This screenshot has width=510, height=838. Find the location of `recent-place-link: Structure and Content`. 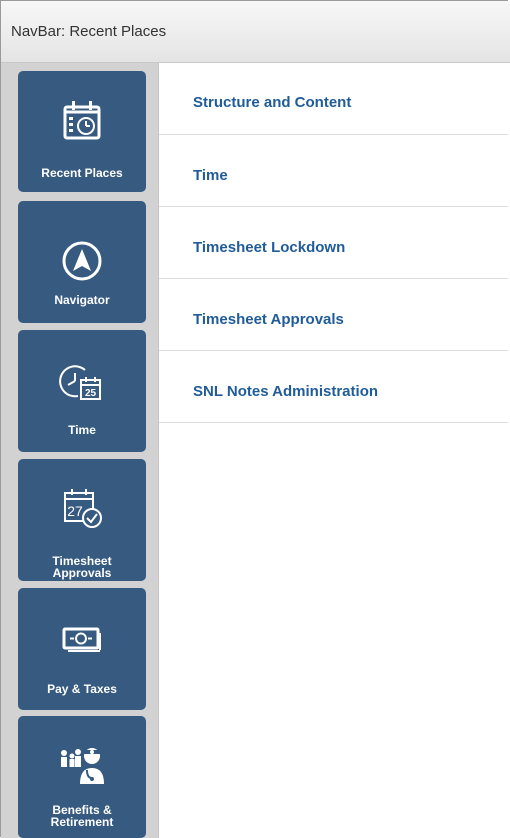

recent-place-link: Structure and Content is located at coordinates (333, 99).